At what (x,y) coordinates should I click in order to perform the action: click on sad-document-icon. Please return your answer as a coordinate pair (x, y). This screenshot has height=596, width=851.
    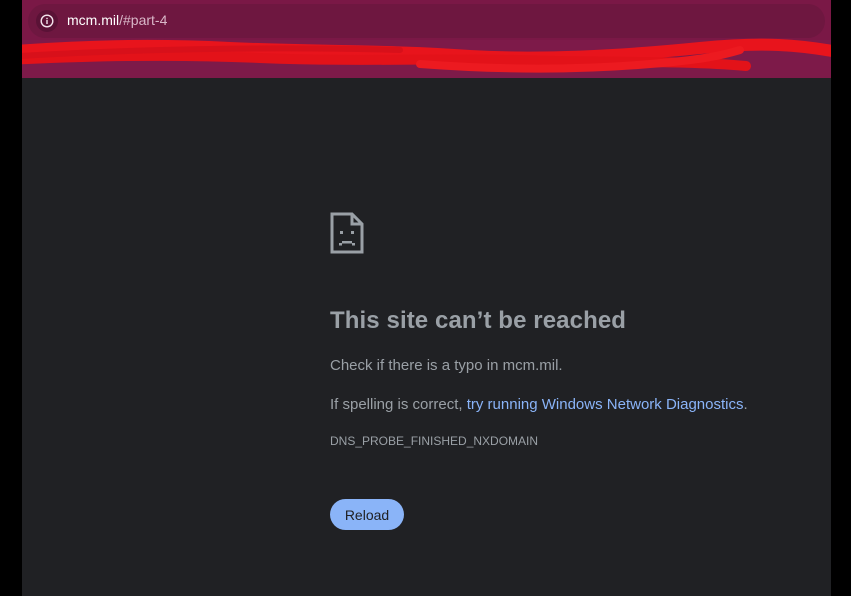
    Looking at the image, I should click on (347, 233).